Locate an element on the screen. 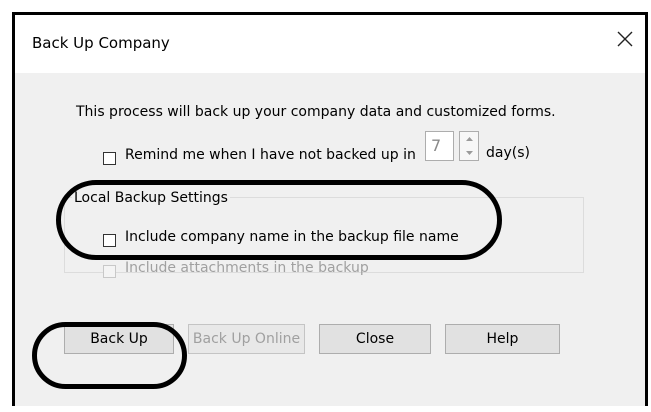 This screenshot has height=412, width=651. back-up-button-label: Back Up is located at coordinates (119, 339).